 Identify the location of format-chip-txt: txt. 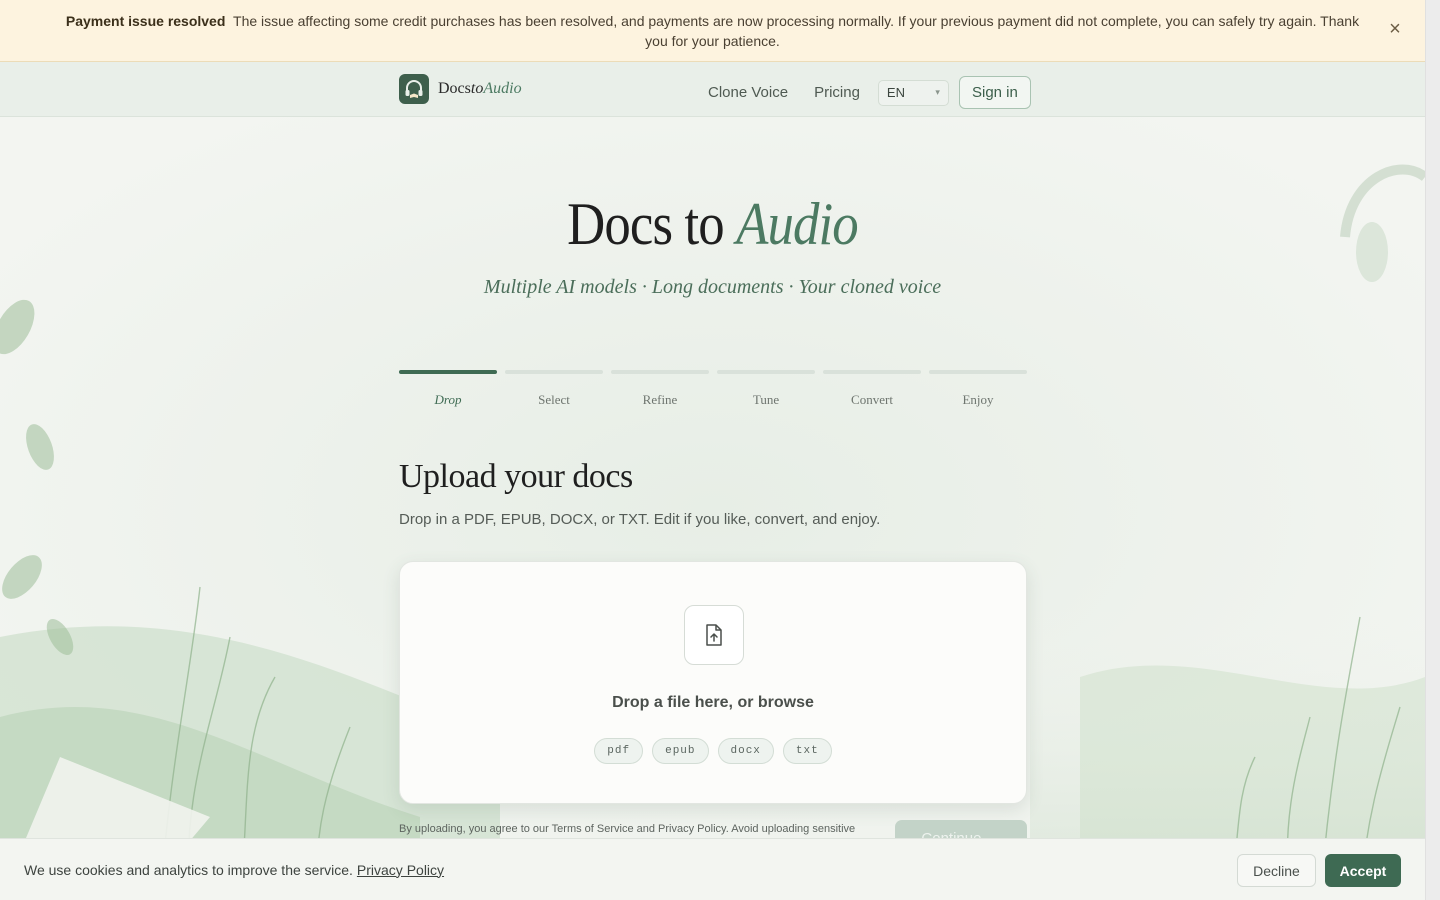
(807, 751).